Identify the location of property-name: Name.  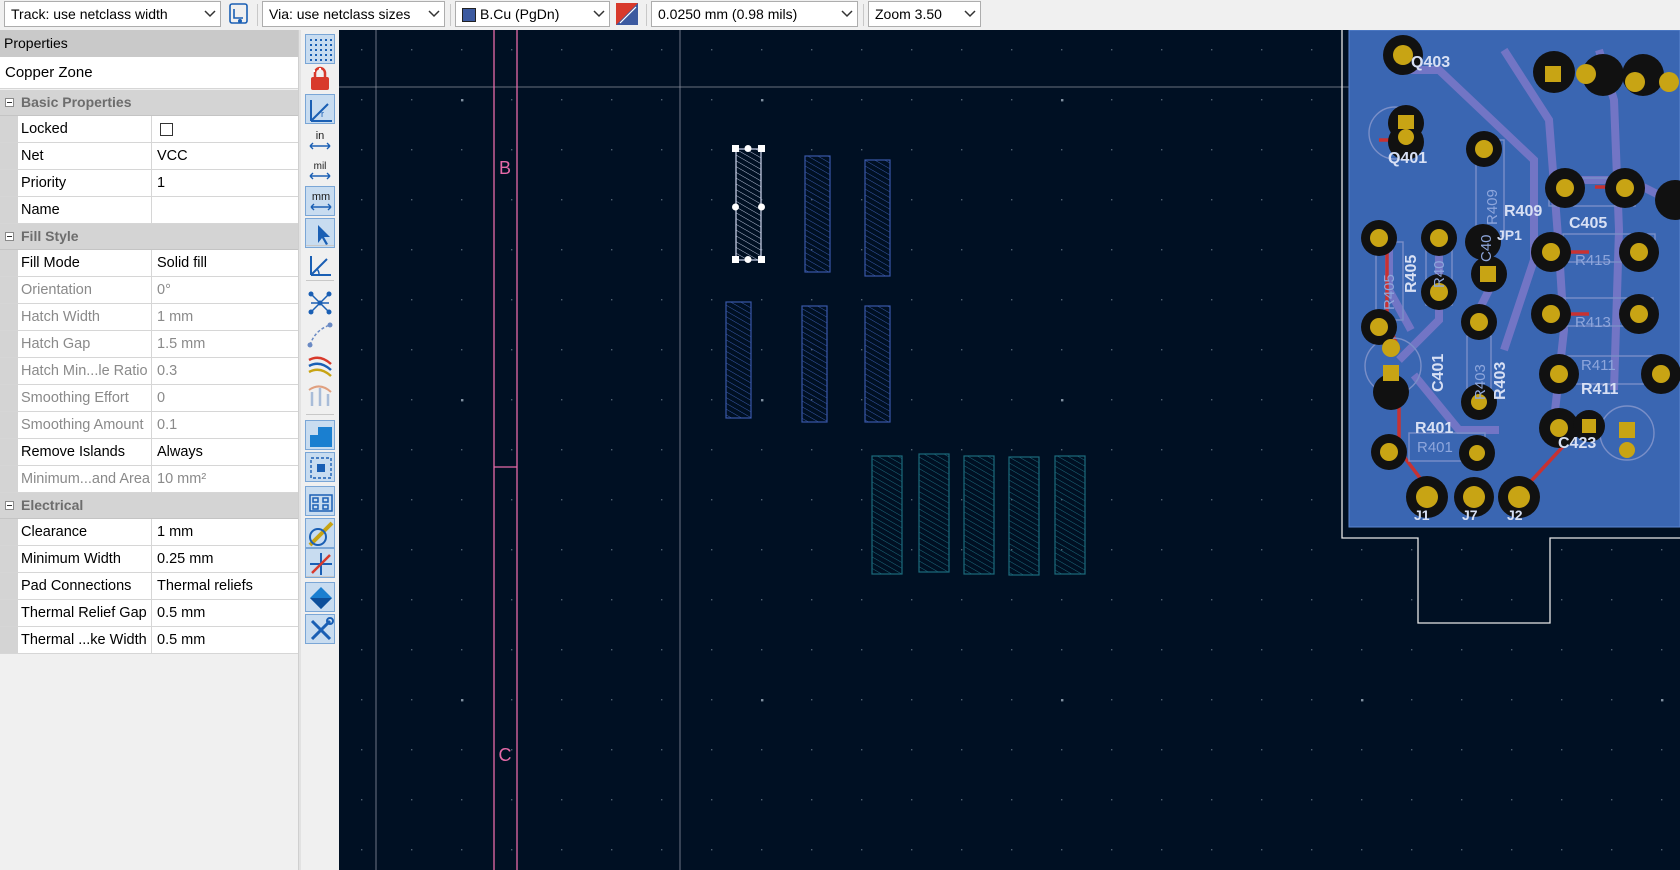
(86, 210).